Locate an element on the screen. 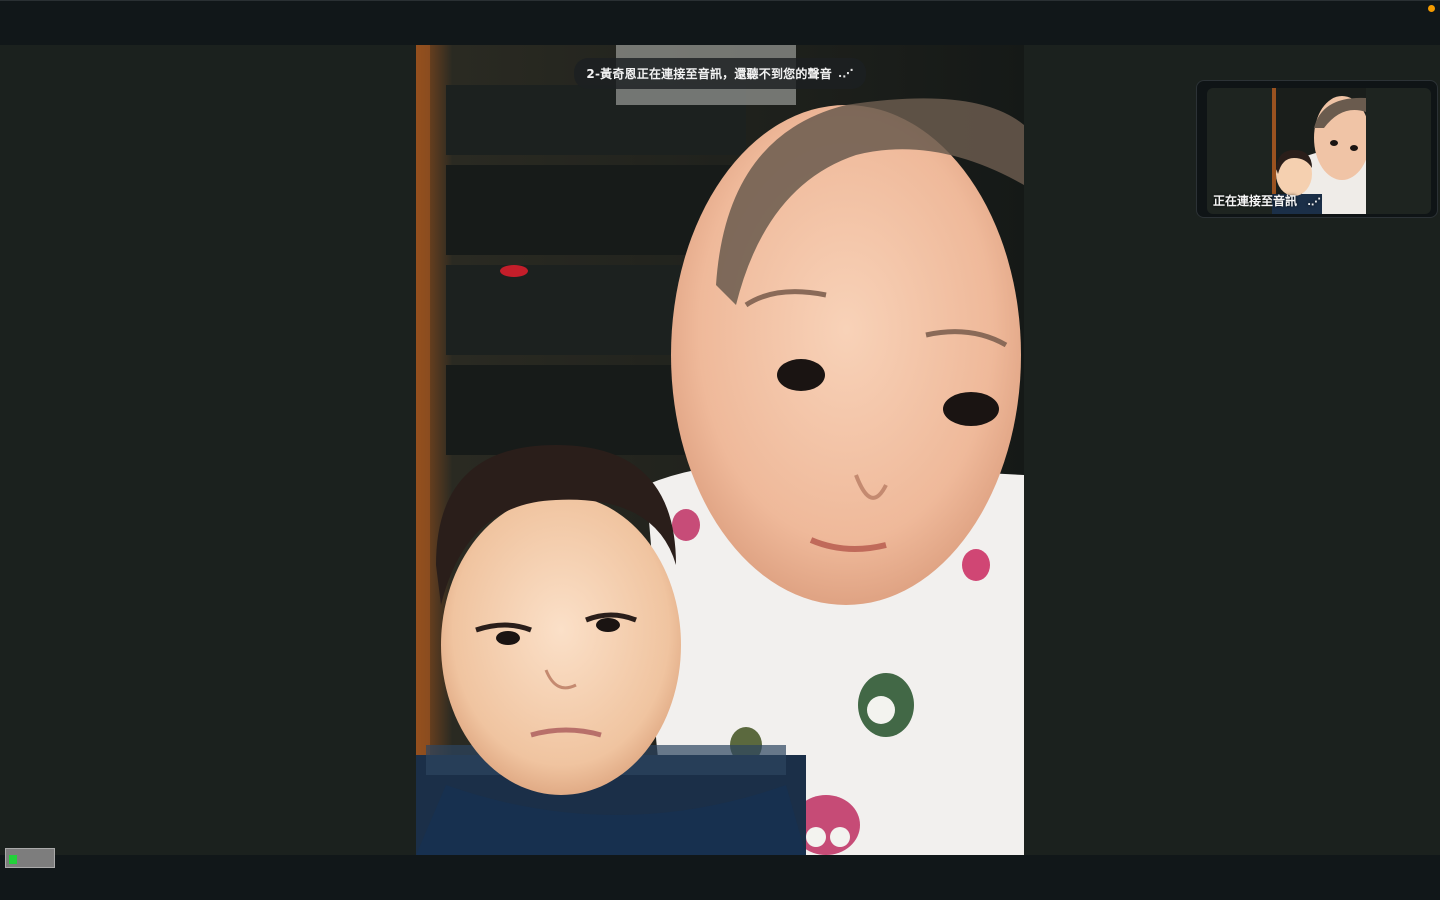 Image resolution: width=1440 pixels, height=900 pixels. self-view-status: 正在連接至音訊 .⋰ is located at coordinates (1267, 200).